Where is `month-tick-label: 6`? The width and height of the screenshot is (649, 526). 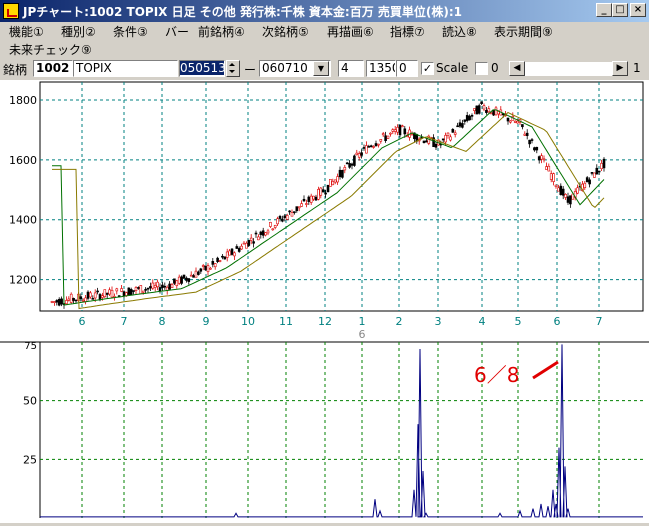
month-tick-label: 6 is located at coordinates (82, 321).